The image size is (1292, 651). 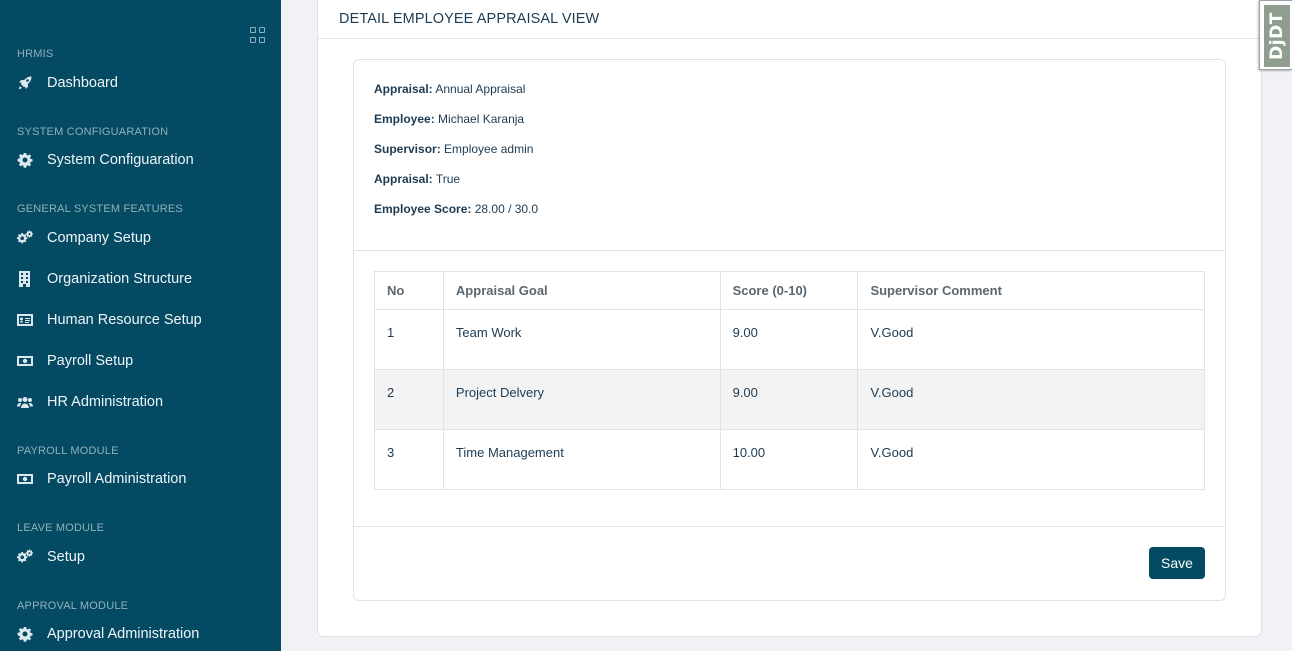 I want to click on cell-no: 3, so click(x=409, y=459).